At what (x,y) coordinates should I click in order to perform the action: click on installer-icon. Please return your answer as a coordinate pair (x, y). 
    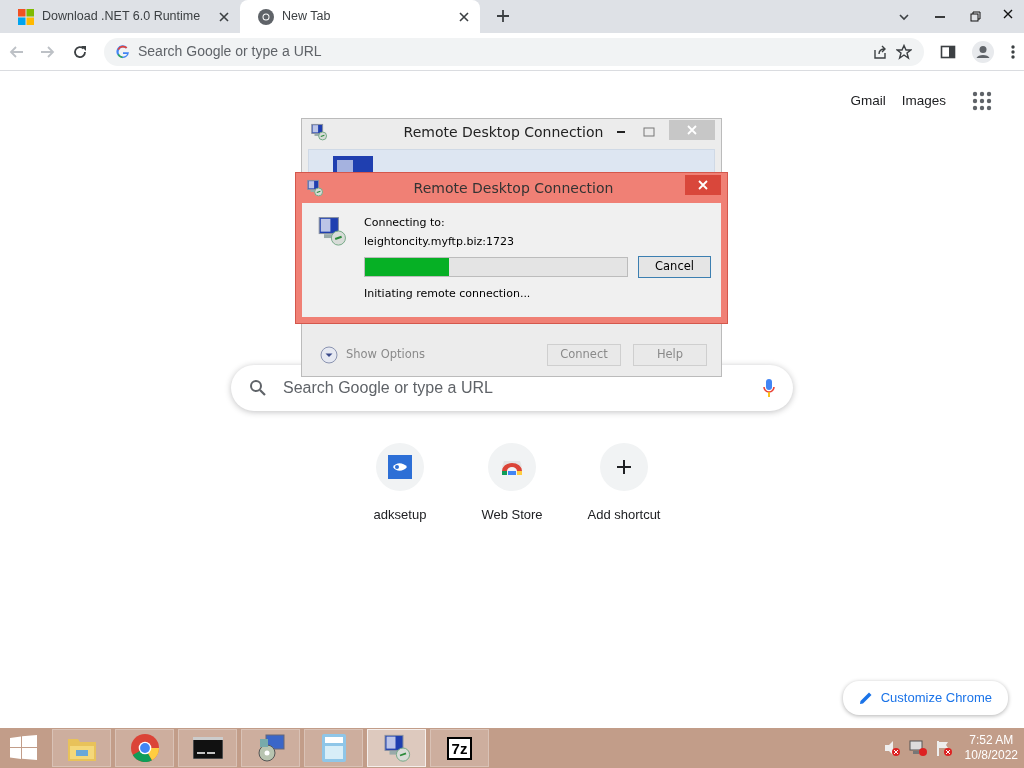
    Looking at the image, I should click on (270, 748).